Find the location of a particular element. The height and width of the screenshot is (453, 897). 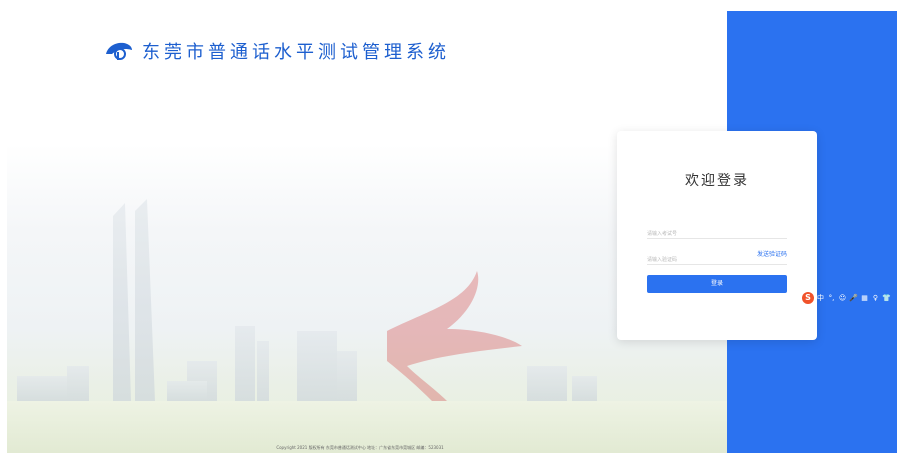

code-field: 发送验证码 is located at coordinates (717, 256).